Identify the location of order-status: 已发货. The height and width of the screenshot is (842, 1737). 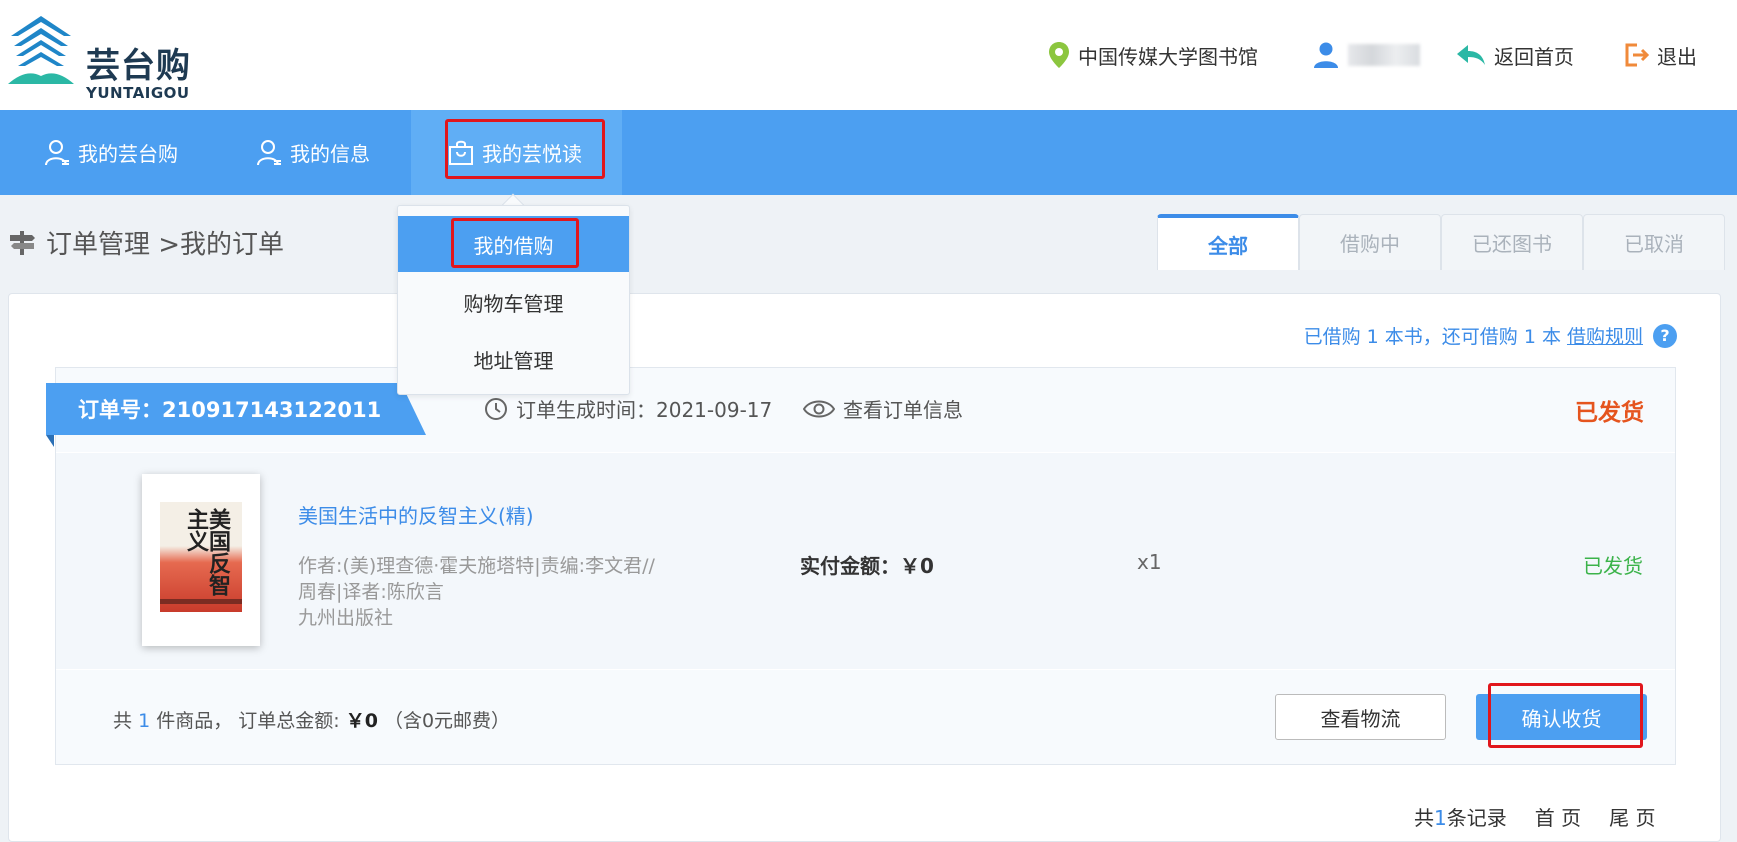
(1609, 413).